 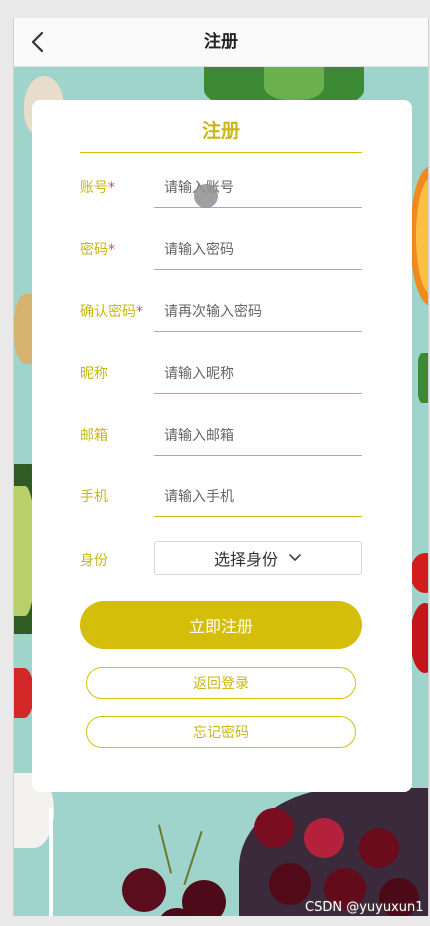 What do you see at coordinates (24, 693) in the screenshot?
I see `strawberry-decoration` at bounding box center [24, 693].